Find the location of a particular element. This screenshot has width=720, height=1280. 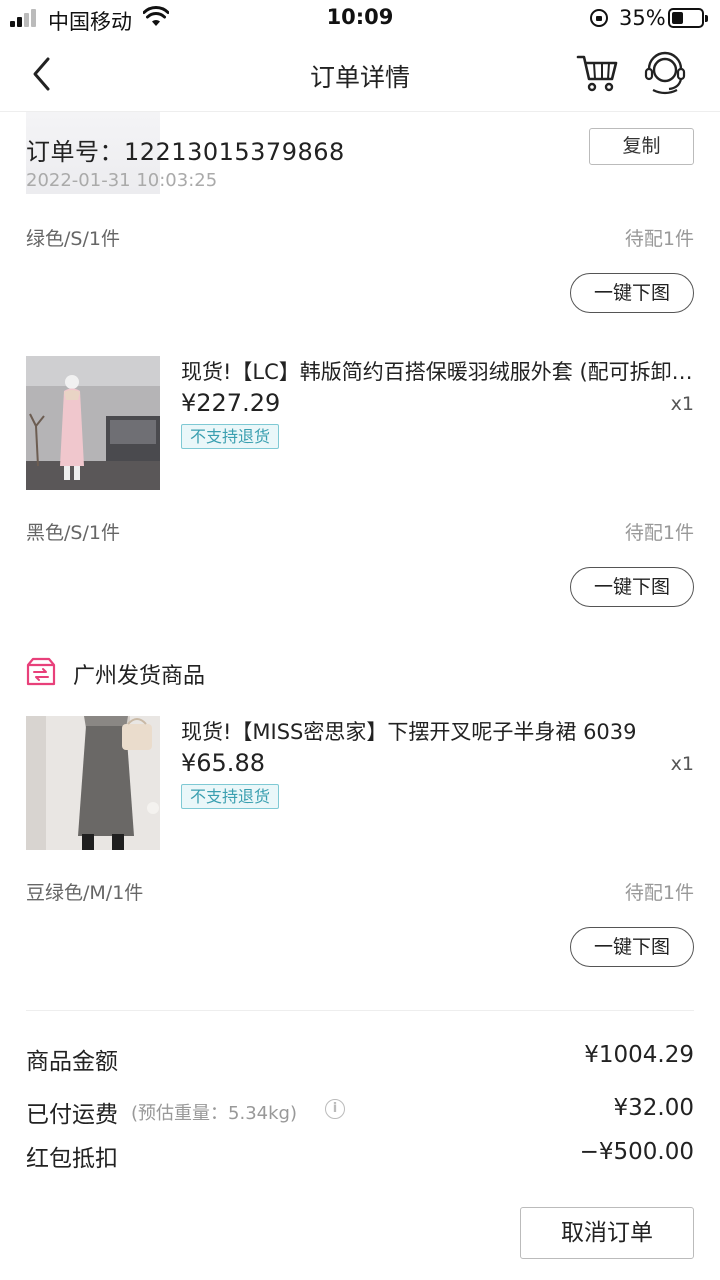

navigation-bar: 订单详情 is located at coordinates (360, 74).